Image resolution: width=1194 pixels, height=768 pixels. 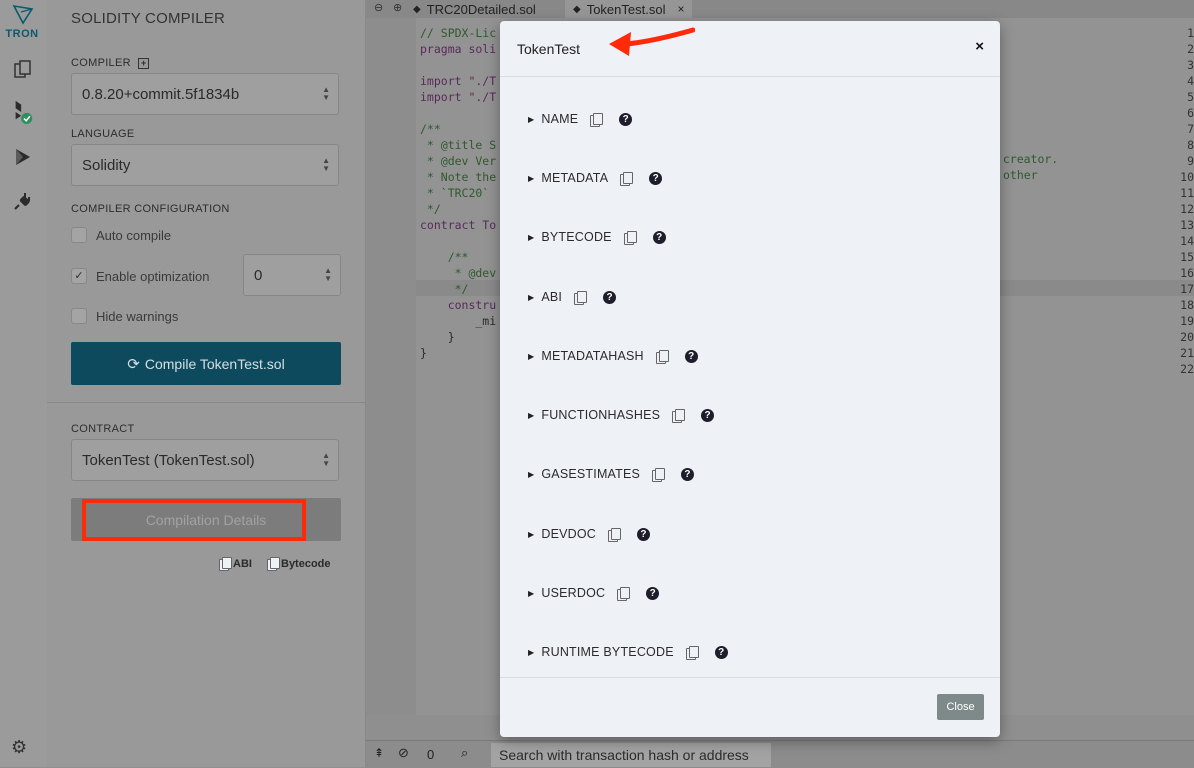 I want to click on transaction-search-input: Search with transaction hash or address, so click(x=631, y=755).